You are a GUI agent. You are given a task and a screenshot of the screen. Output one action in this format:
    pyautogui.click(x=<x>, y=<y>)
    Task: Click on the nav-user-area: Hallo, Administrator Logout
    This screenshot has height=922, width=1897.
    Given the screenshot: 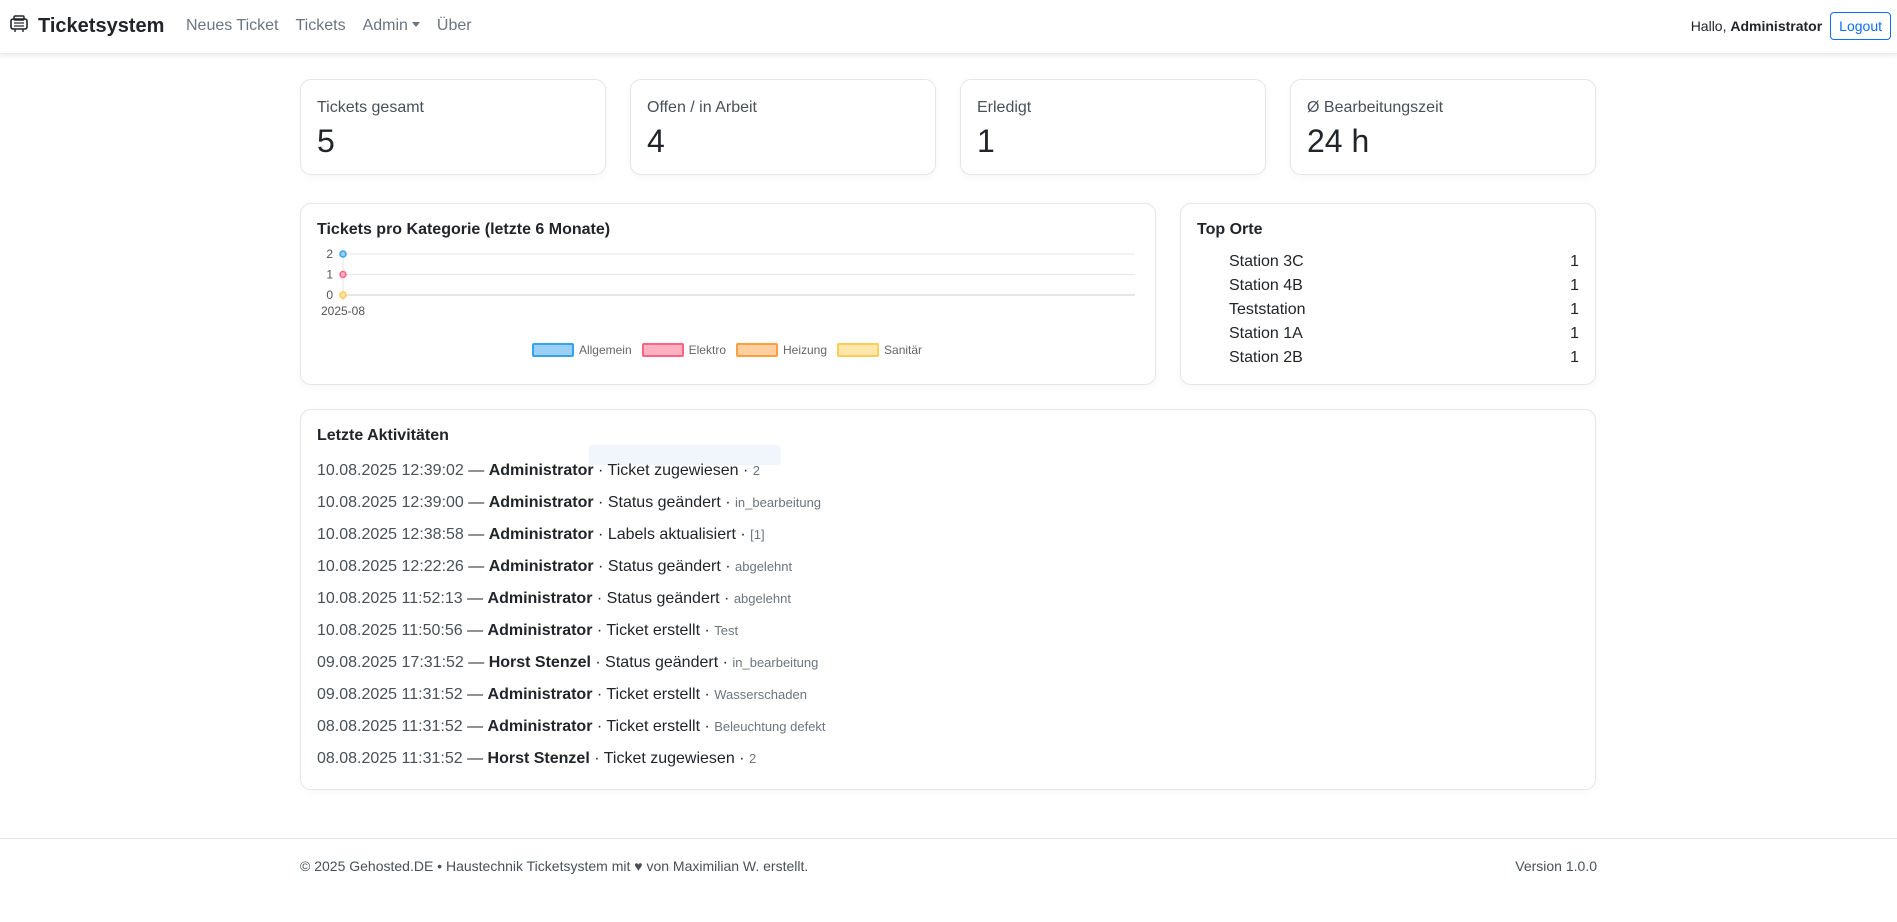 What is the action you would take?
    pyautogui.click(x=1791, y=26)
    